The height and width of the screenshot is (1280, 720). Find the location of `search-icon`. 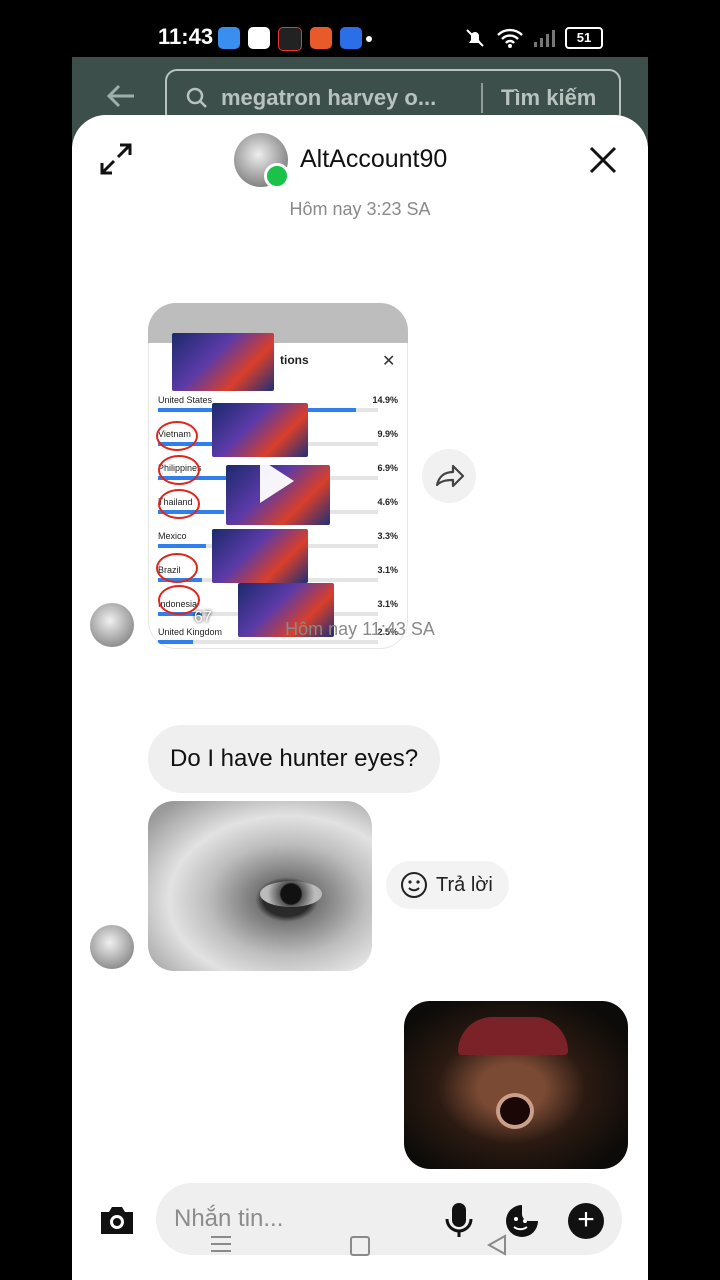

search-icon is located at coordinates (196, 97).